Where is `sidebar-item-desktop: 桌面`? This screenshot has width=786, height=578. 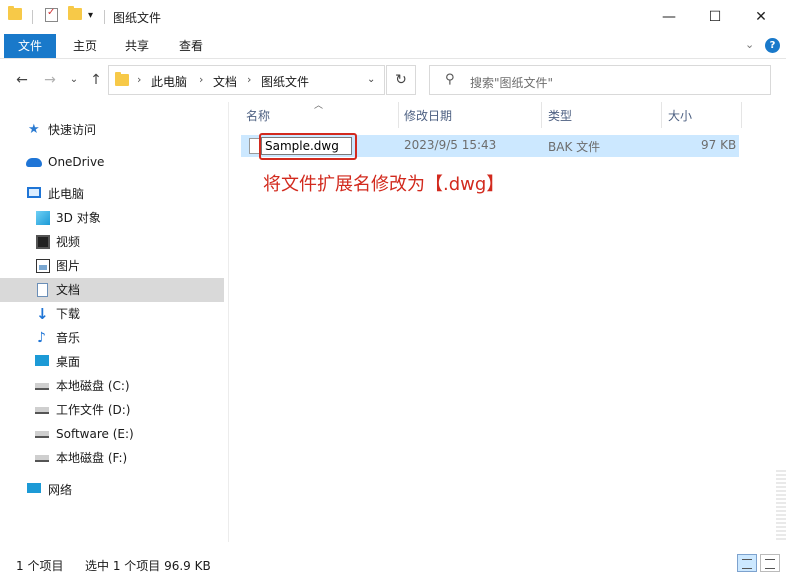 sidebar-item-desktop: 桌面 is located at coordinates (112, 362).